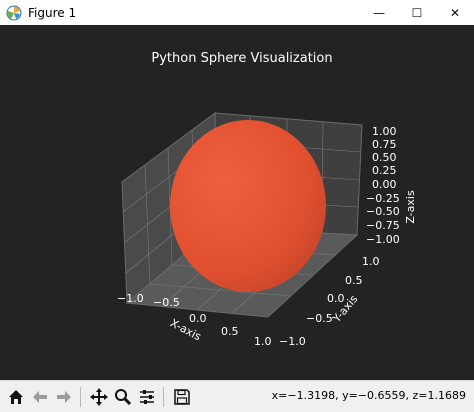 Image resolution: width=474 pixels, height=412 pixels. Describe the element at coordinates (354, 280) in the screenshot. I see `y-tick: 0.5` at that location.